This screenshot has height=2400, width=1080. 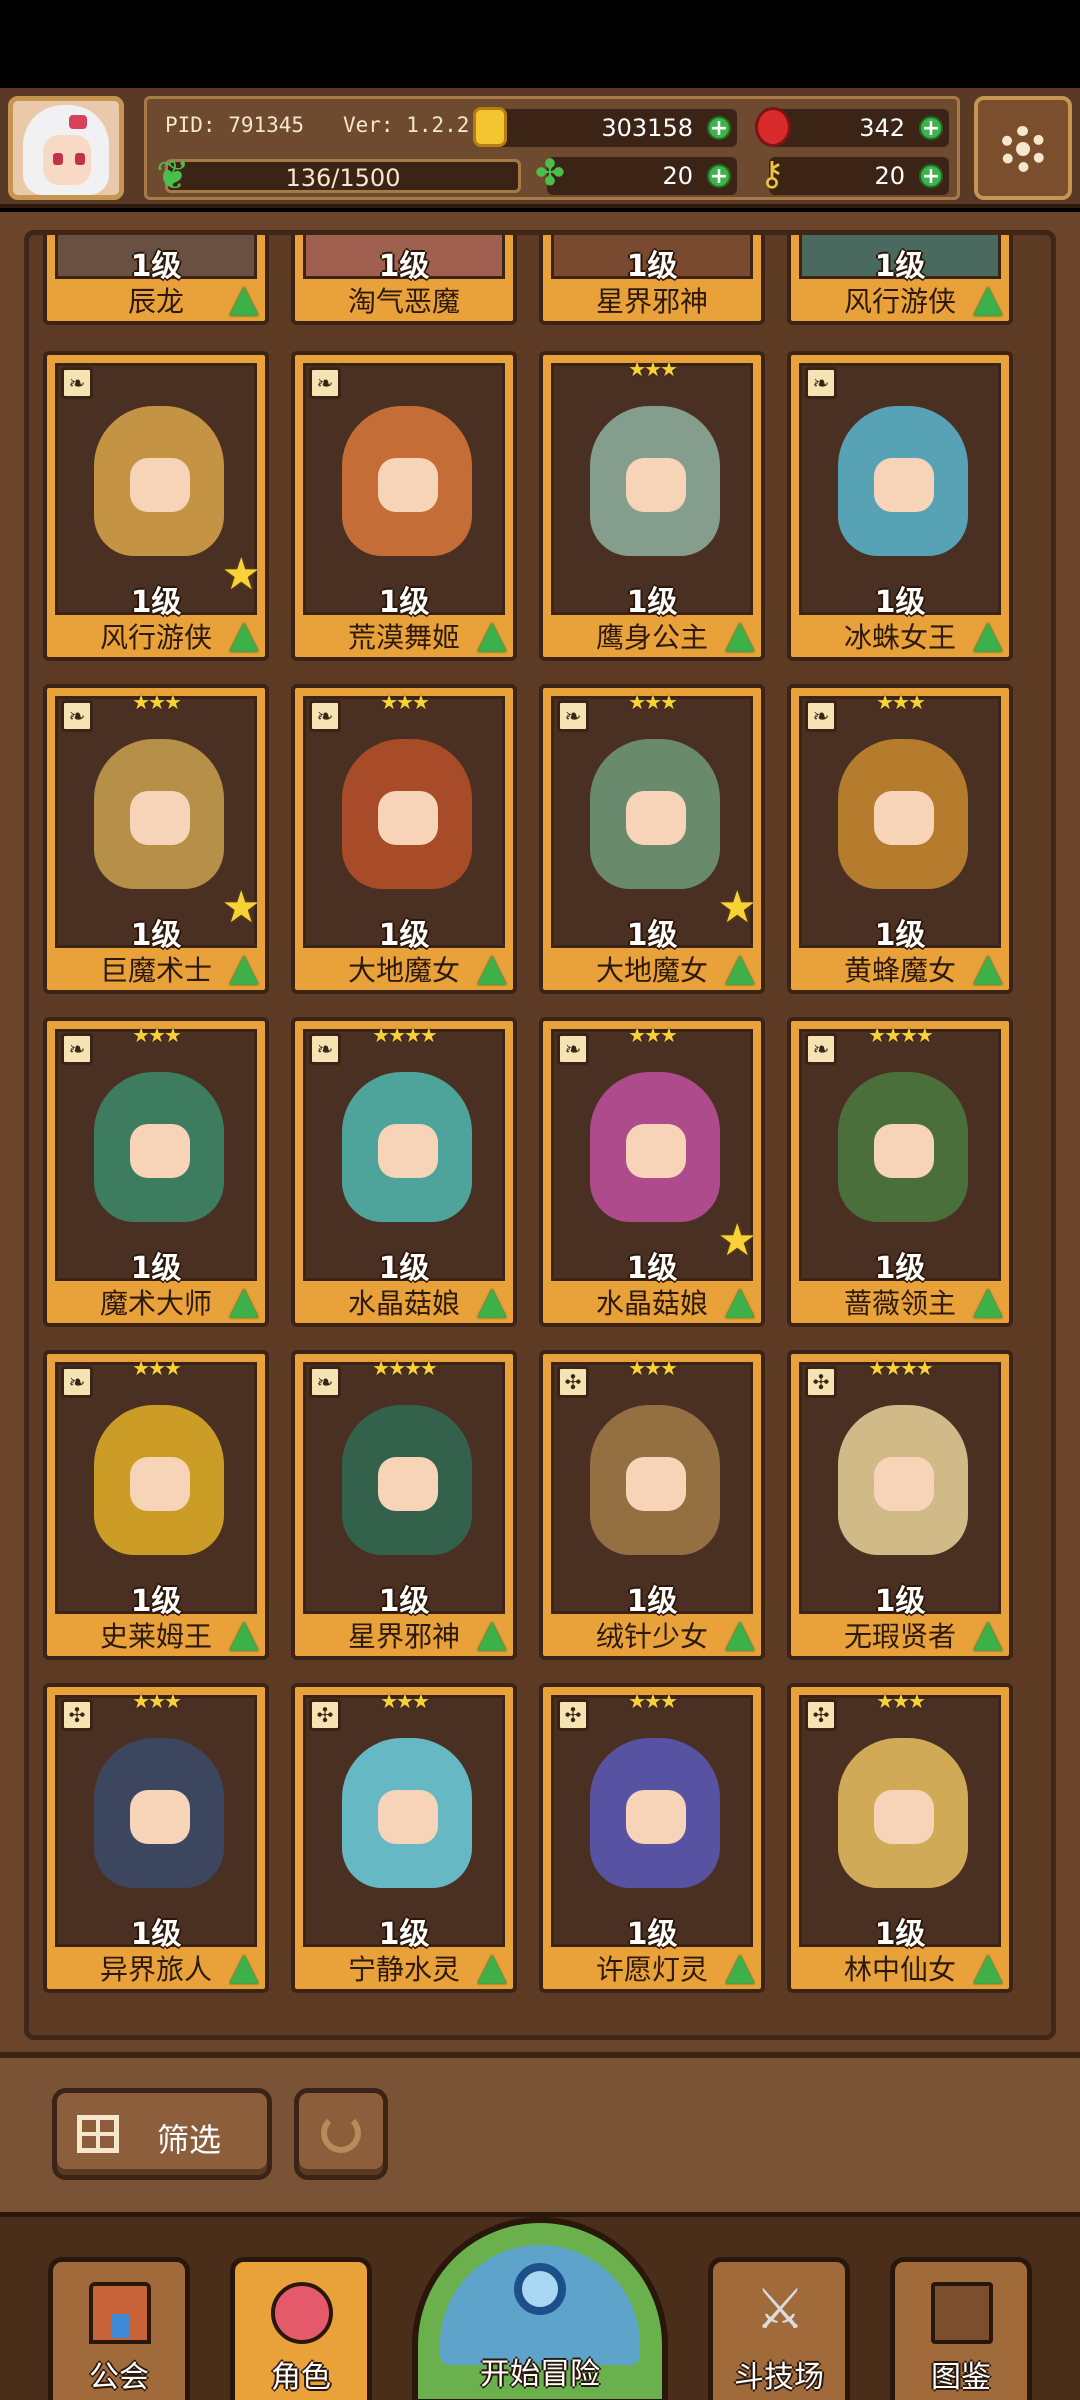 I want to click on nav-character-label: 角色, so click(x=301, y=2377).